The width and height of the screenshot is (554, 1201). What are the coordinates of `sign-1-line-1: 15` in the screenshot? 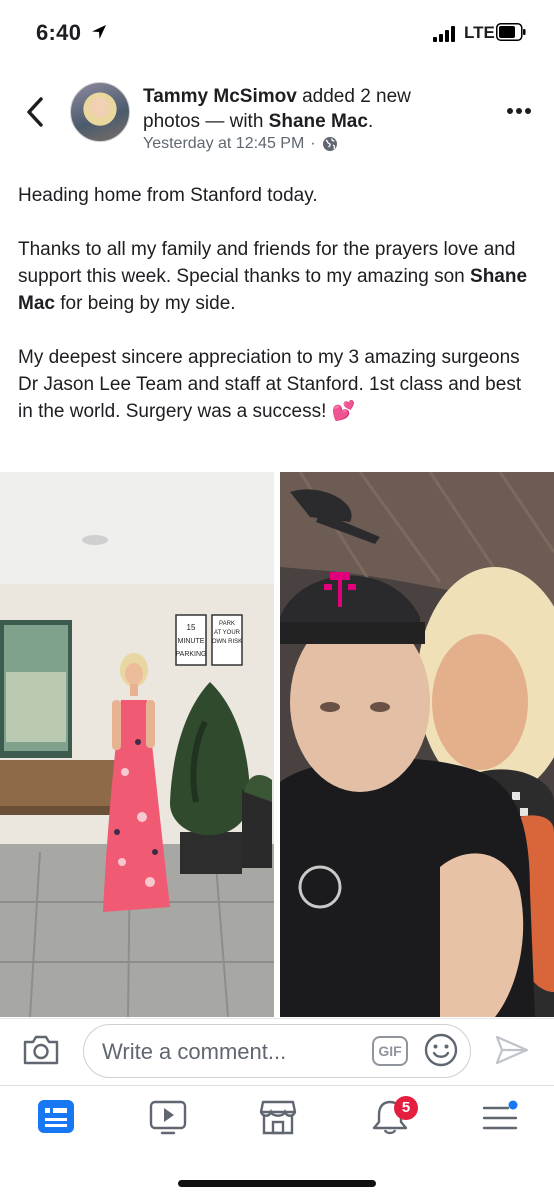 It's located at (191, 627).